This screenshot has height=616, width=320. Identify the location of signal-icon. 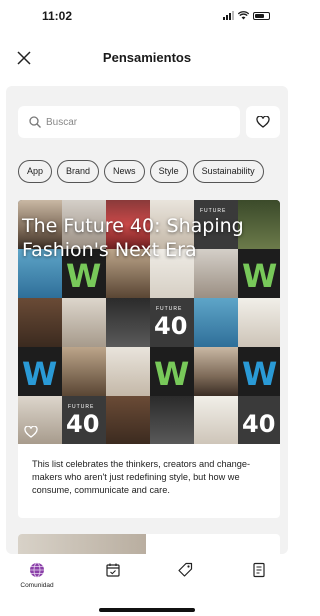
(228, 15).